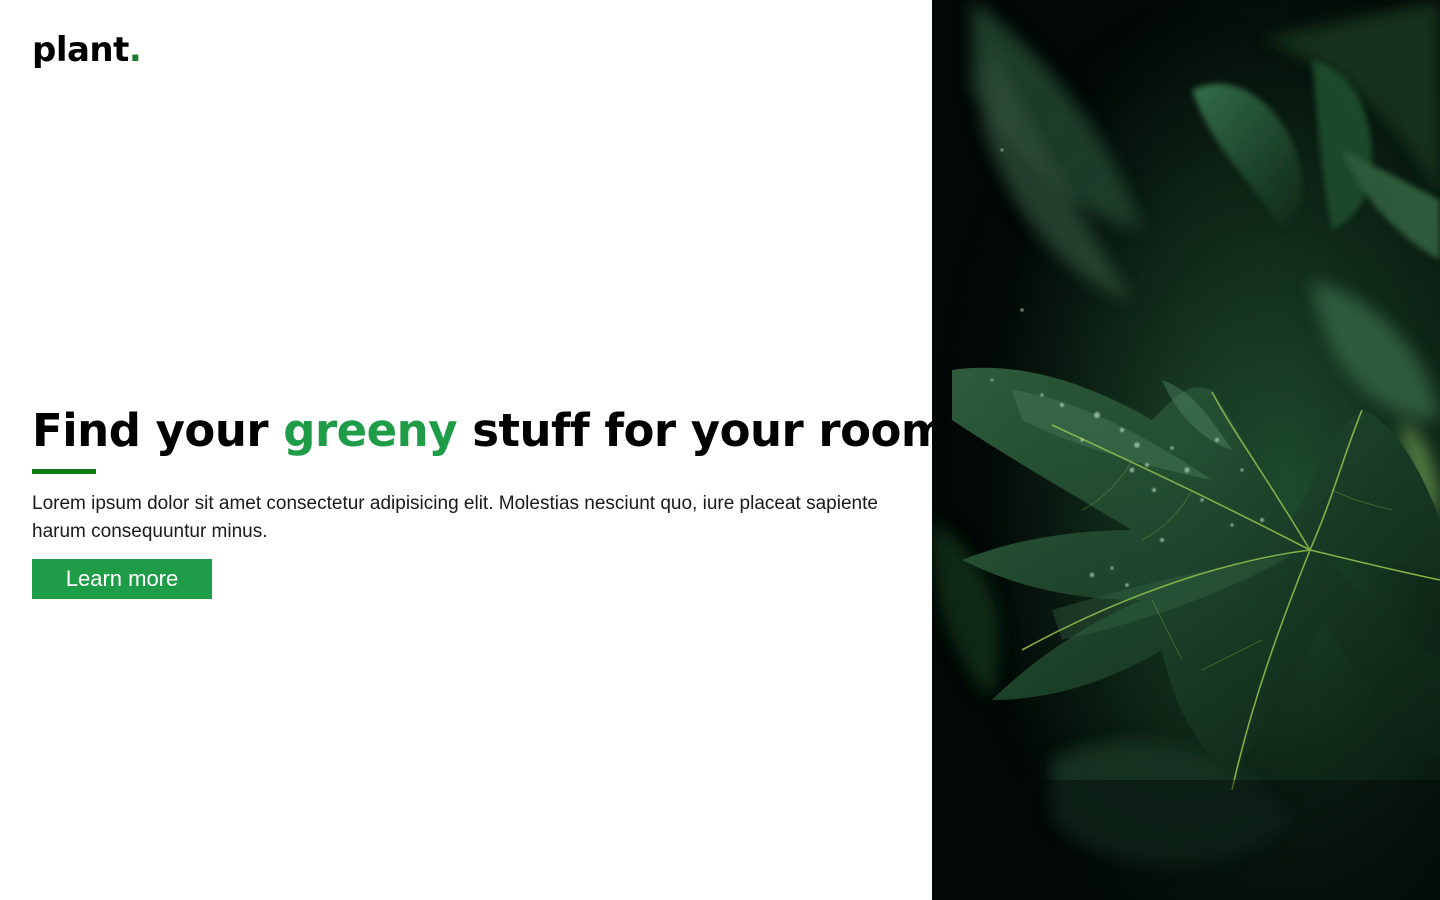 The image size is (1440, 900). What do you see at coordinates (80, 50) in the screenshot?
I see `logo-text: plant` at bounding box center [80, 50].